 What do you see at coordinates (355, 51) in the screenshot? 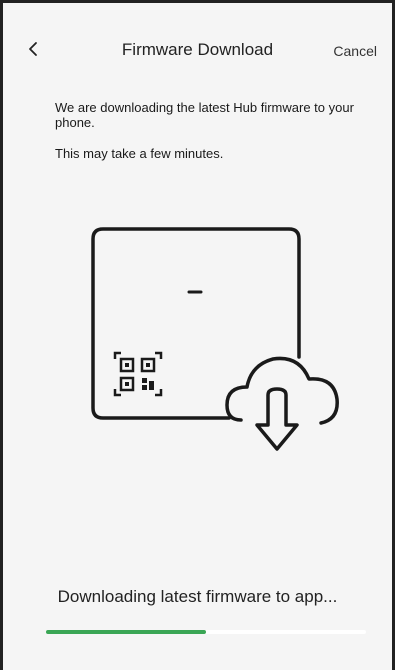
I see `cancel-button: Cancel` at bounding box center [355, 51].